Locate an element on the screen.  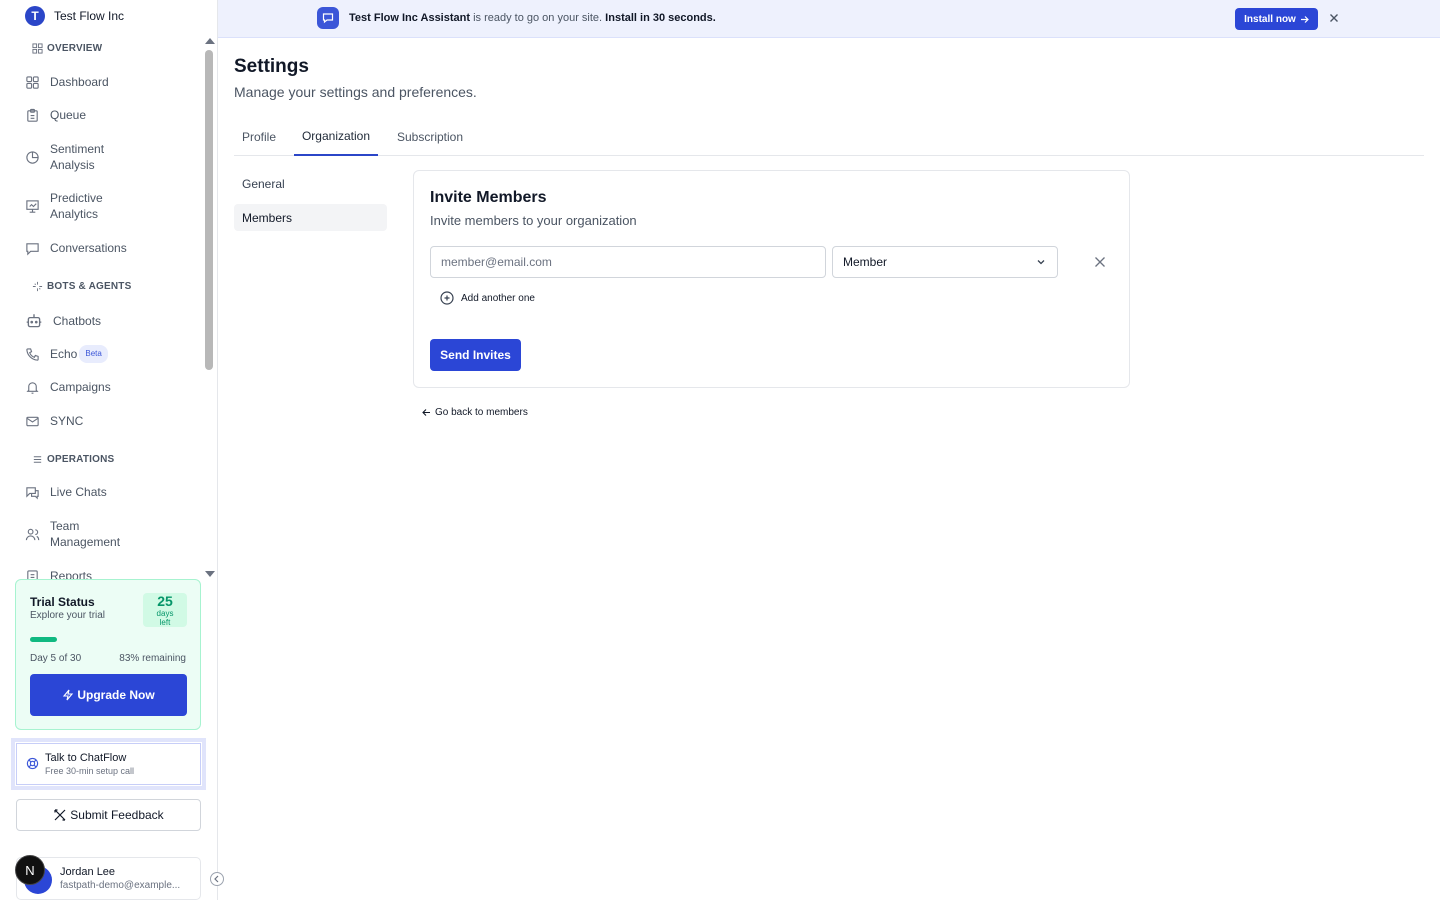
card-subtitle: Invite members to your organization is located at coordinates (533, 220).